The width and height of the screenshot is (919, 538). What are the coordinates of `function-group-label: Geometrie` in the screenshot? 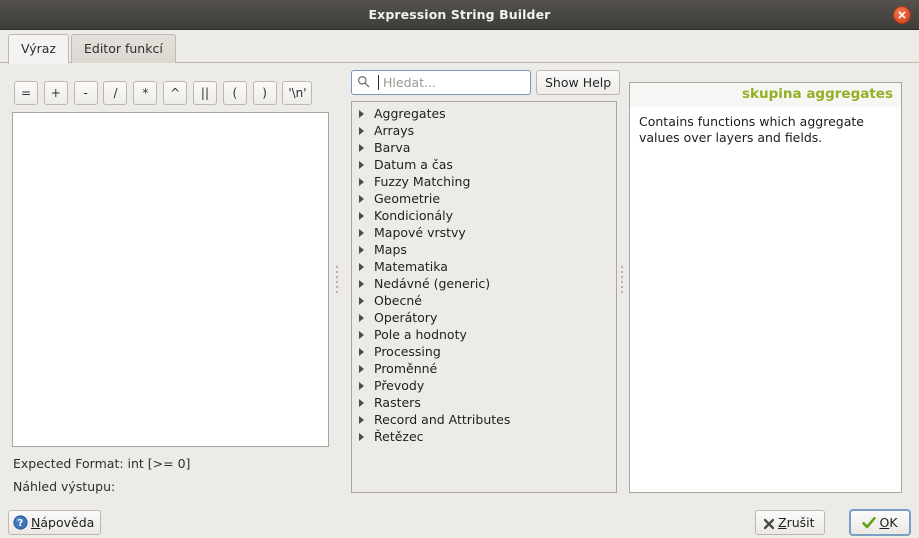 It's located at (407, 198).